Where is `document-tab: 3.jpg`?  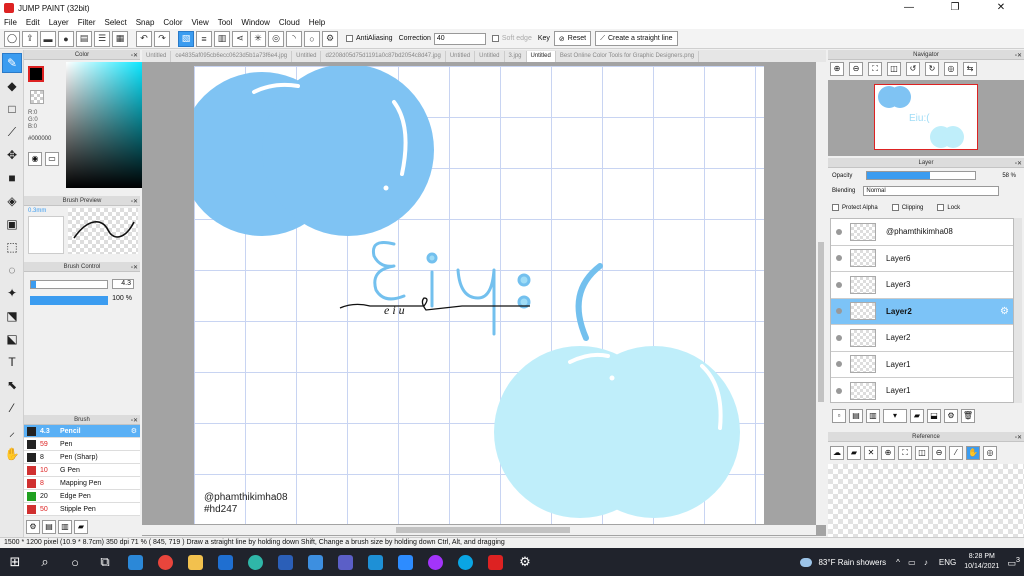
document-tab: 3.jpg is located at coordinates (516, 56).